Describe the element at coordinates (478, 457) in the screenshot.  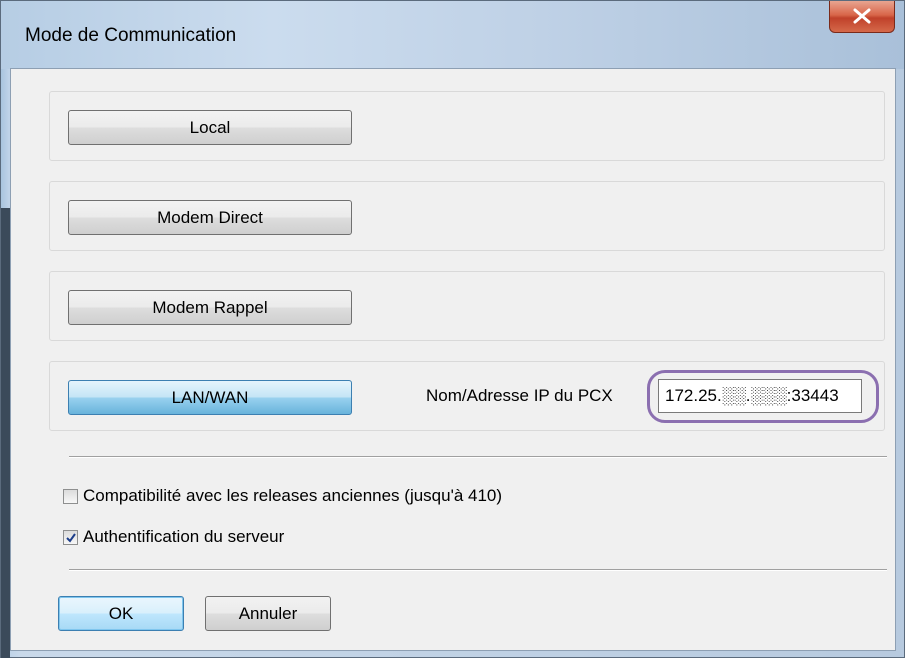
I see `separator-top` at that location.